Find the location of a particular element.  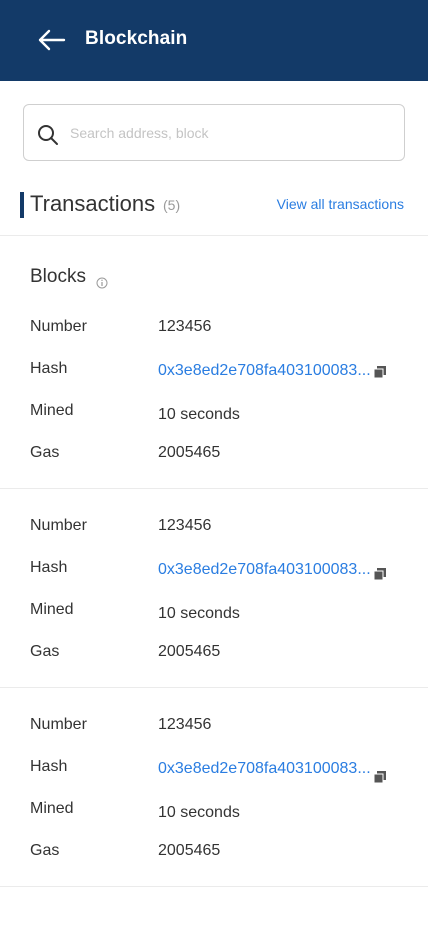

search-box is located at coordinates (214, 132).